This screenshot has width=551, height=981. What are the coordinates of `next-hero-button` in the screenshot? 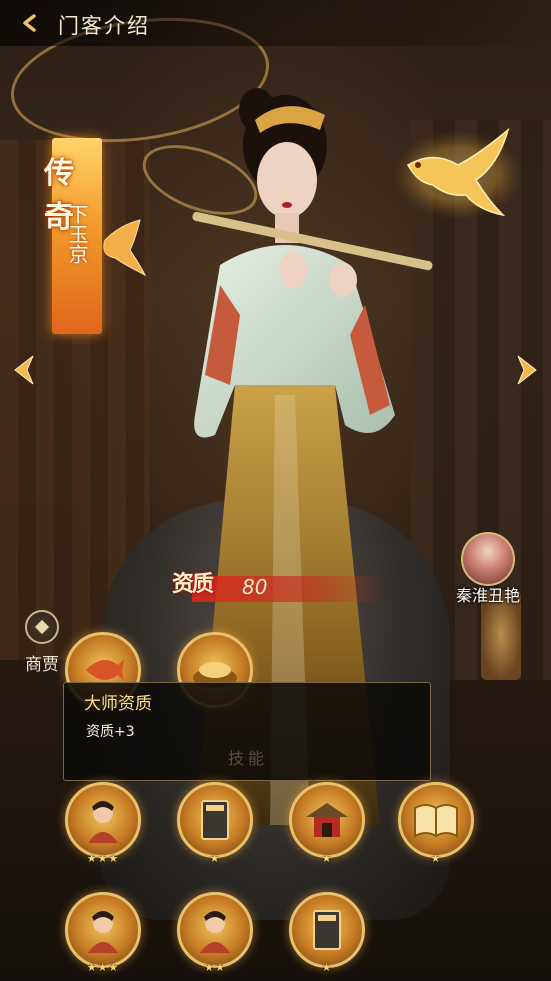 It's located at (527, 370).